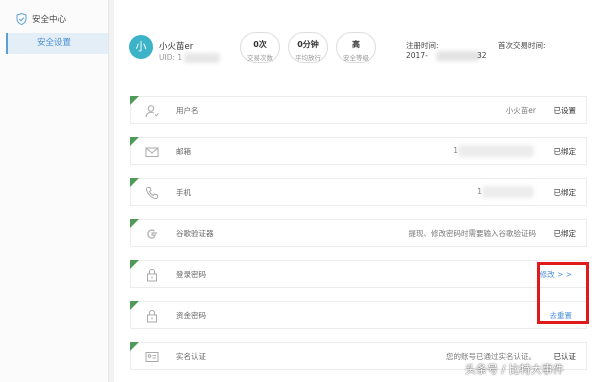 This screenshot has width=600, height=382. I want to click on register-time-value: 2017-, so click(417, 55).